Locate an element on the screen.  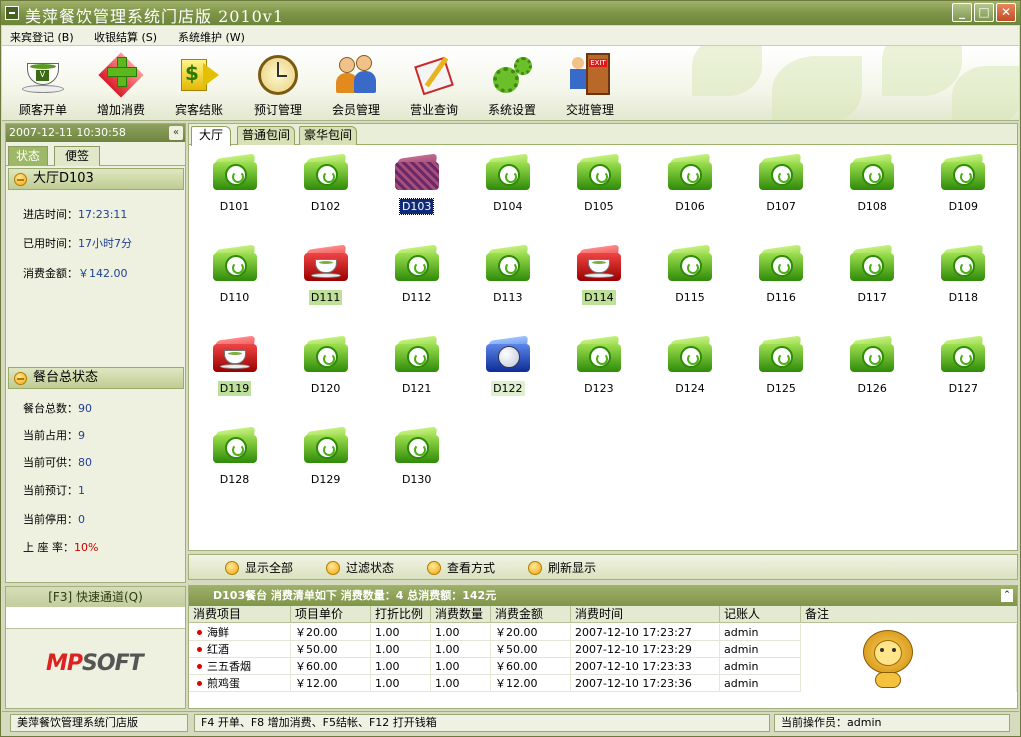
table-section-header: 大厅D103 is located at coordinates (96, 179).